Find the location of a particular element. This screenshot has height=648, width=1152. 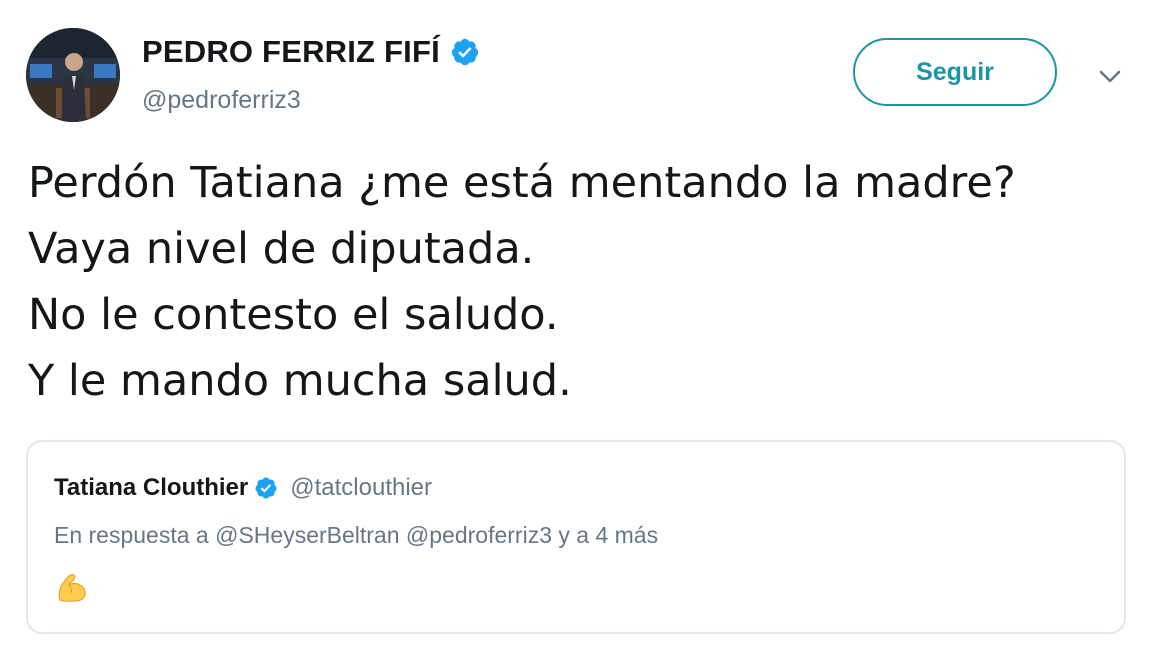

author-avatar is located at coordinates (73, 75).